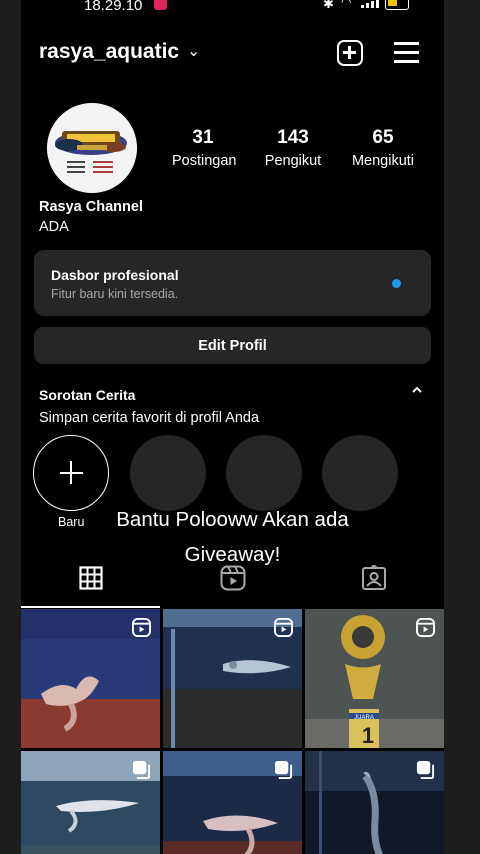 The image size is (480, 854). I want to click on profile-bio: ADA, so click(54, 227).